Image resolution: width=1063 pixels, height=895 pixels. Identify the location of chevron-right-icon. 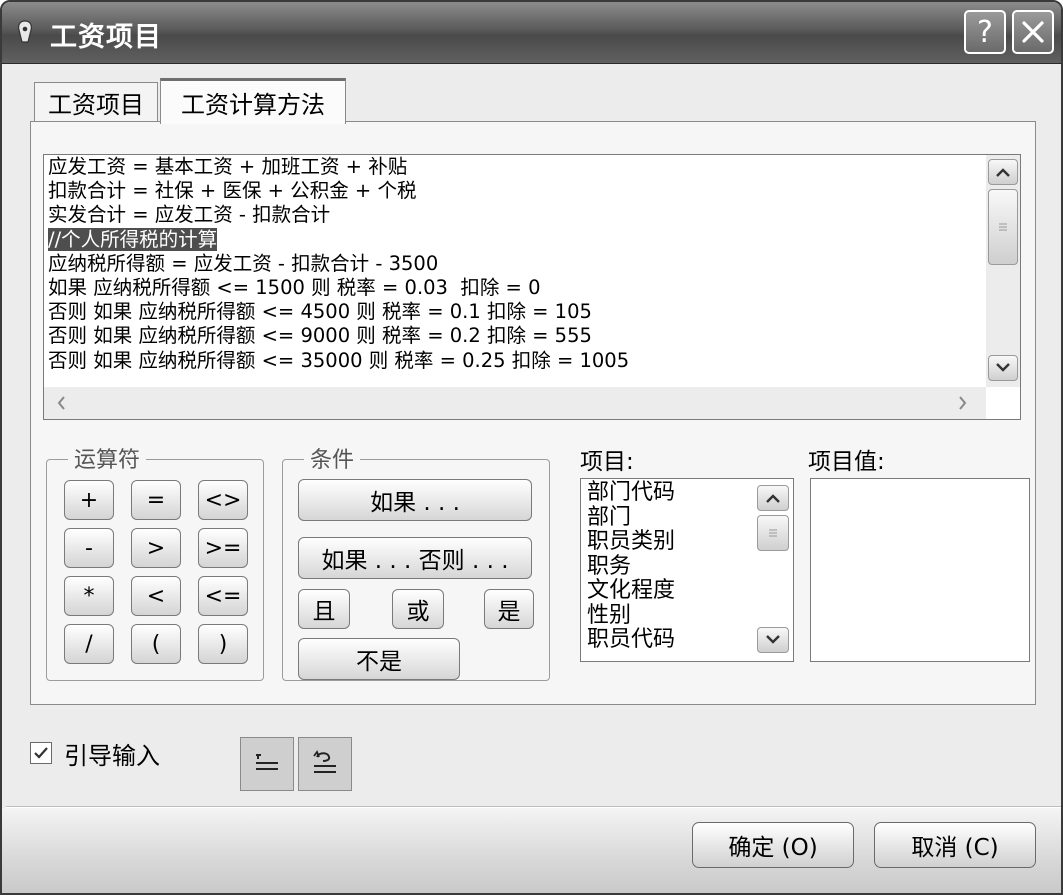
(963, 403).